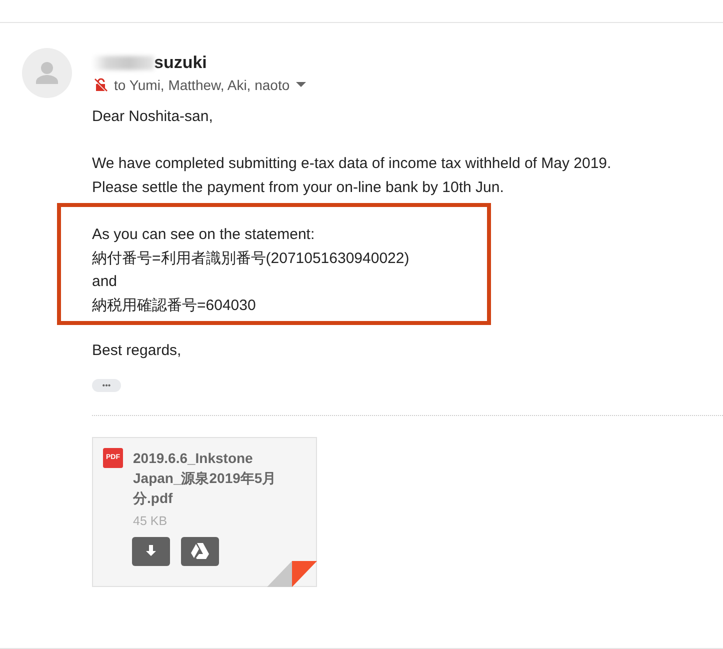  What do you see at coordinates (352, 164) in the screenshot?
I see `body-text: We have completed submitting e-tax data of income tax withheld of May 2019.` at bounding box center [352, 164].